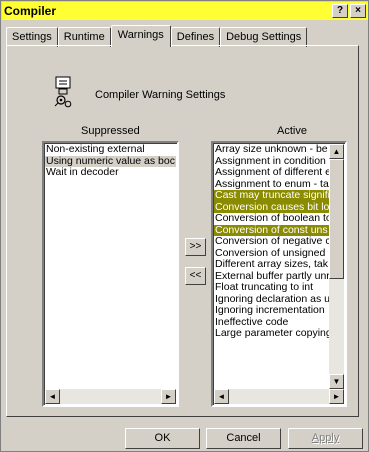 The height and width of the screenshot is (452, 369). I want to click on tab-settings: Settings, so click(32, 37).